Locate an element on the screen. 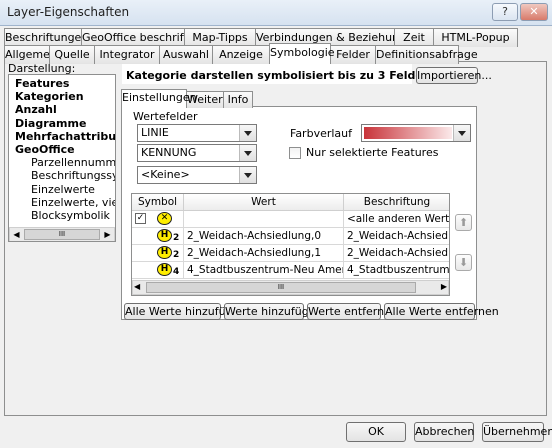 The height and width of the screenshot is (448, 552). tab-symbologie: Symbologie is located at coordinates (302, 53).